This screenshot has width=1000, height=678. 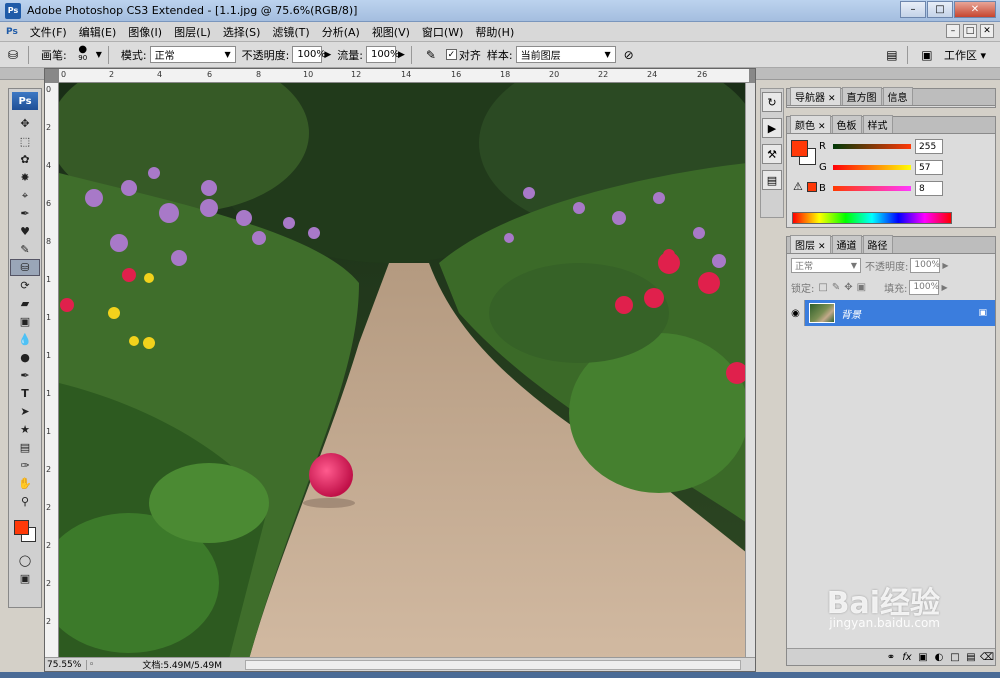 I want to click on foreground-color-swatch, so click(x=21, y=527).